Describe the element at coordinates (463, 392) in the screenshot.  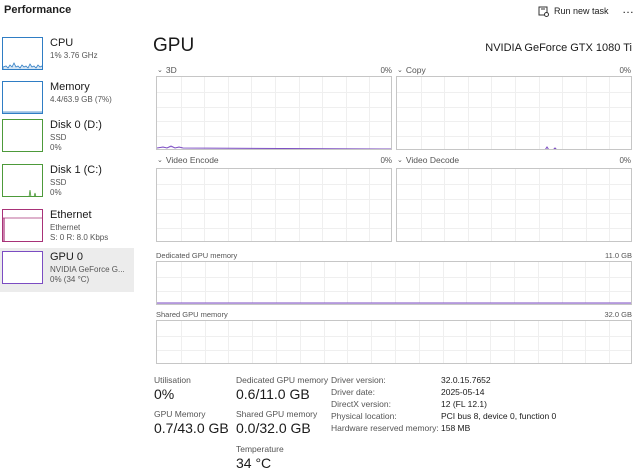
I see `driver-date-value: 2025-05-14` at that location.